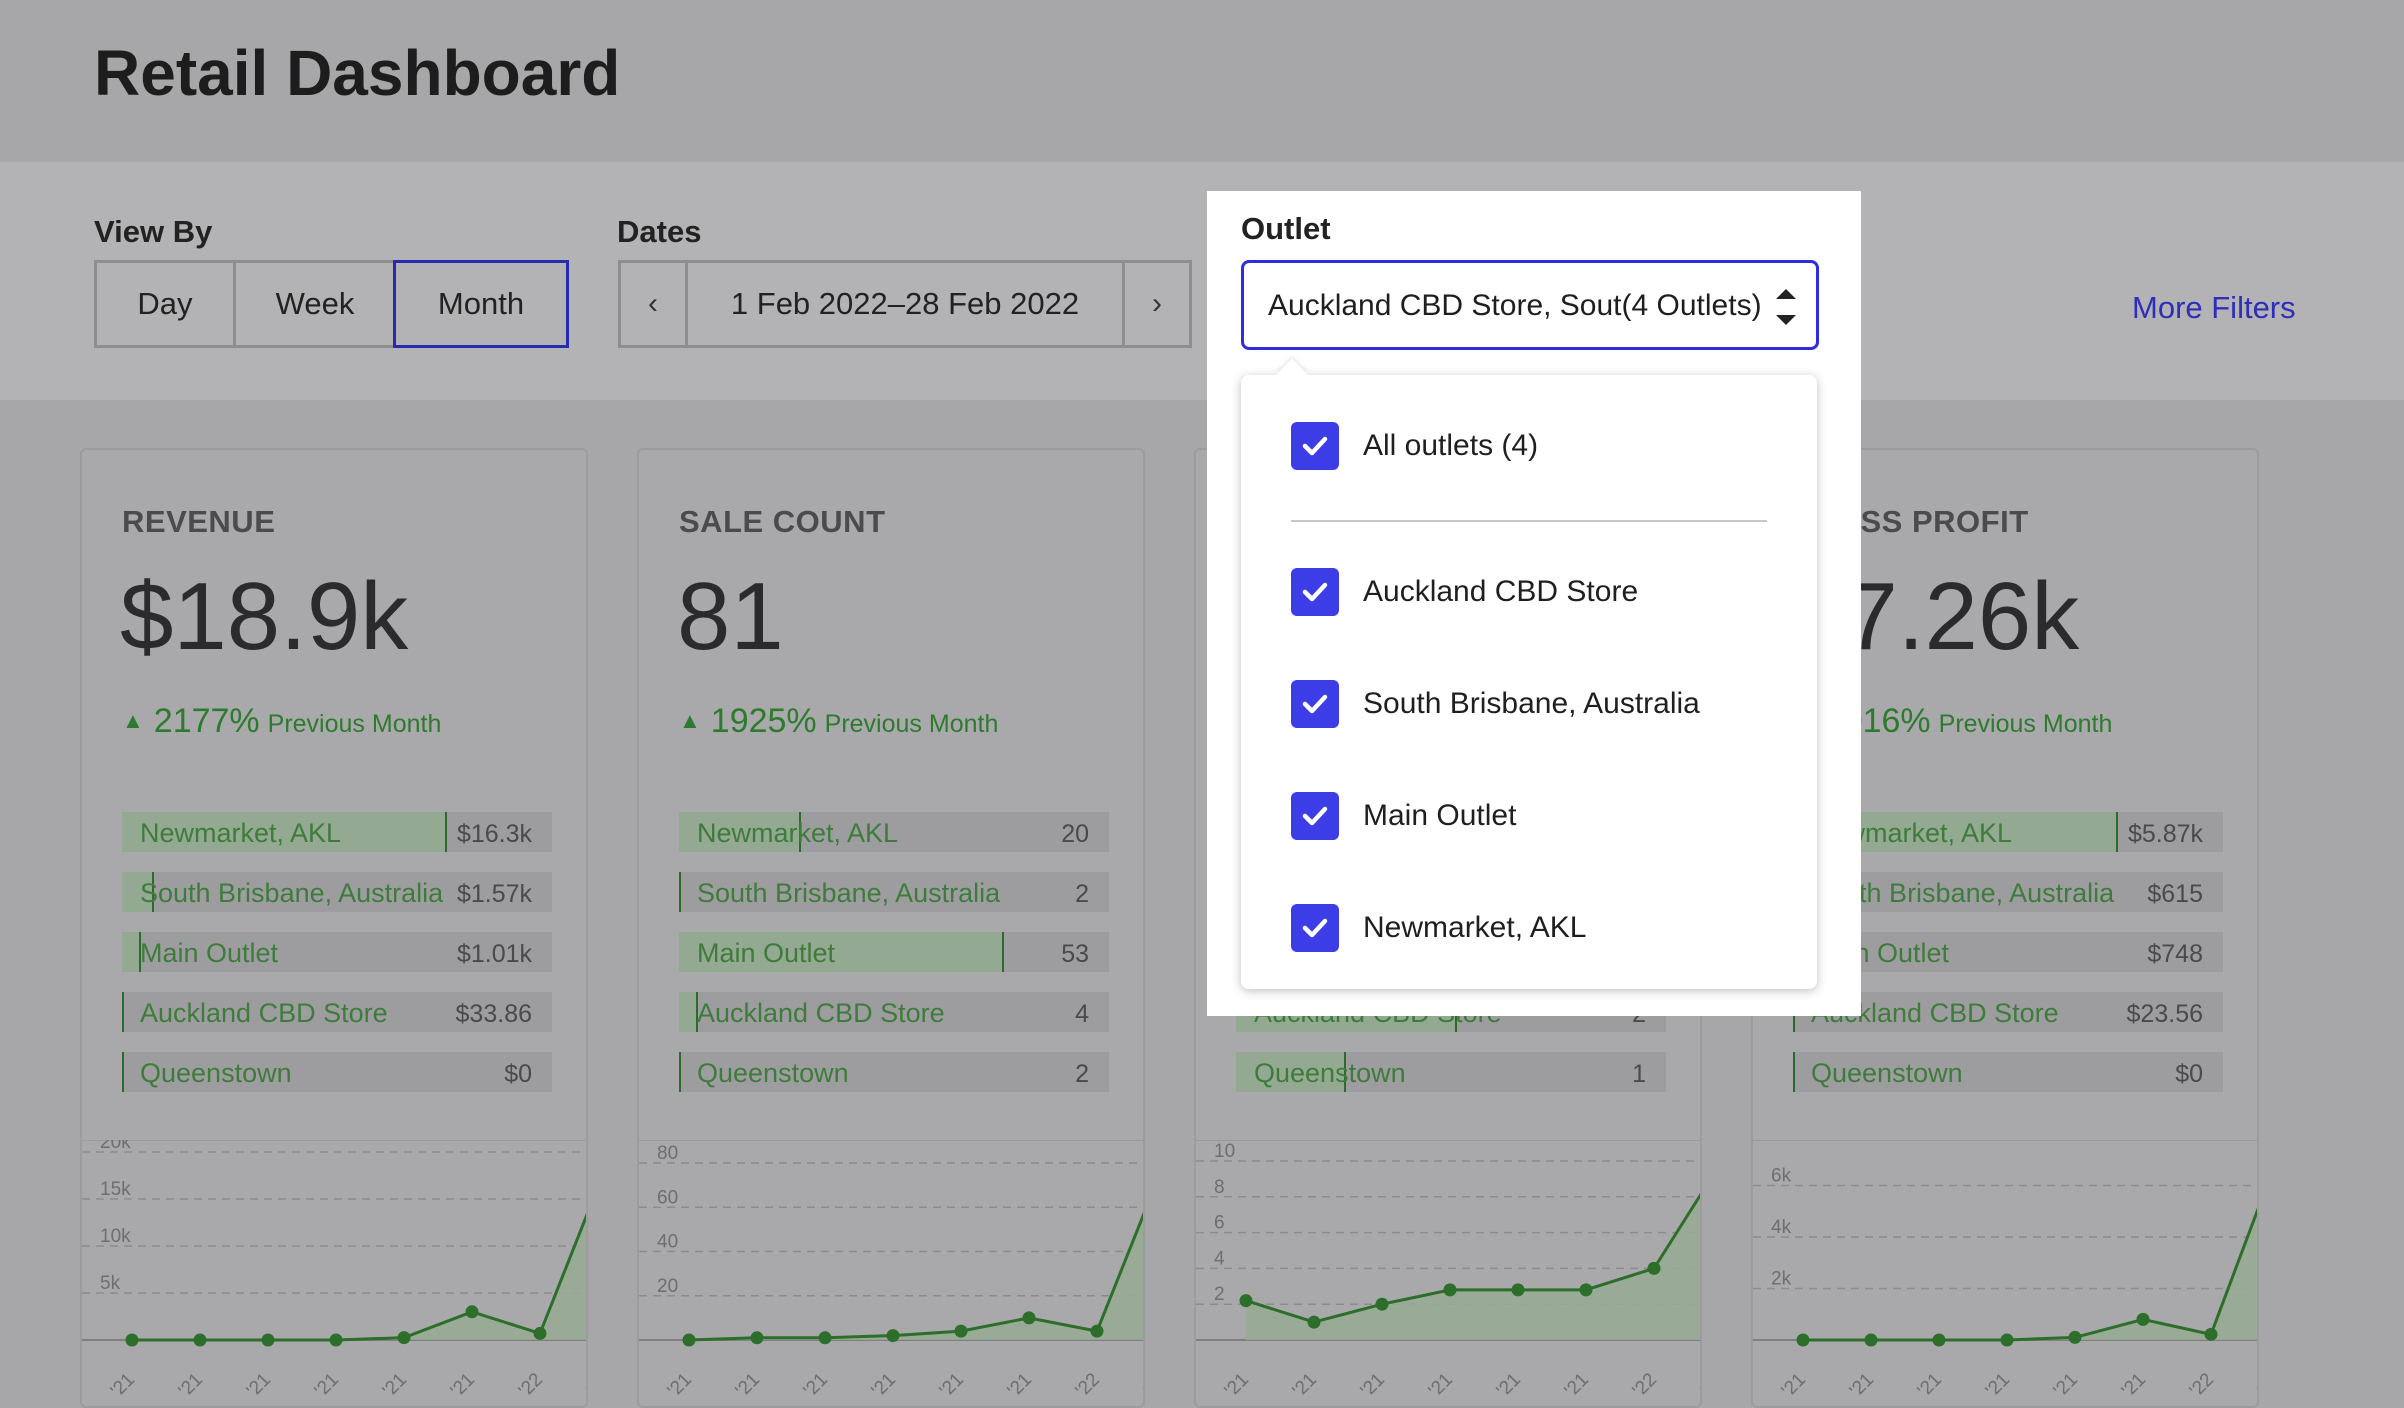 This screenshot has width=2404, height=1408. I want to click on outlet-select: Auckland CBD Store, Sout(4 Outlets), so click(1530, 305).